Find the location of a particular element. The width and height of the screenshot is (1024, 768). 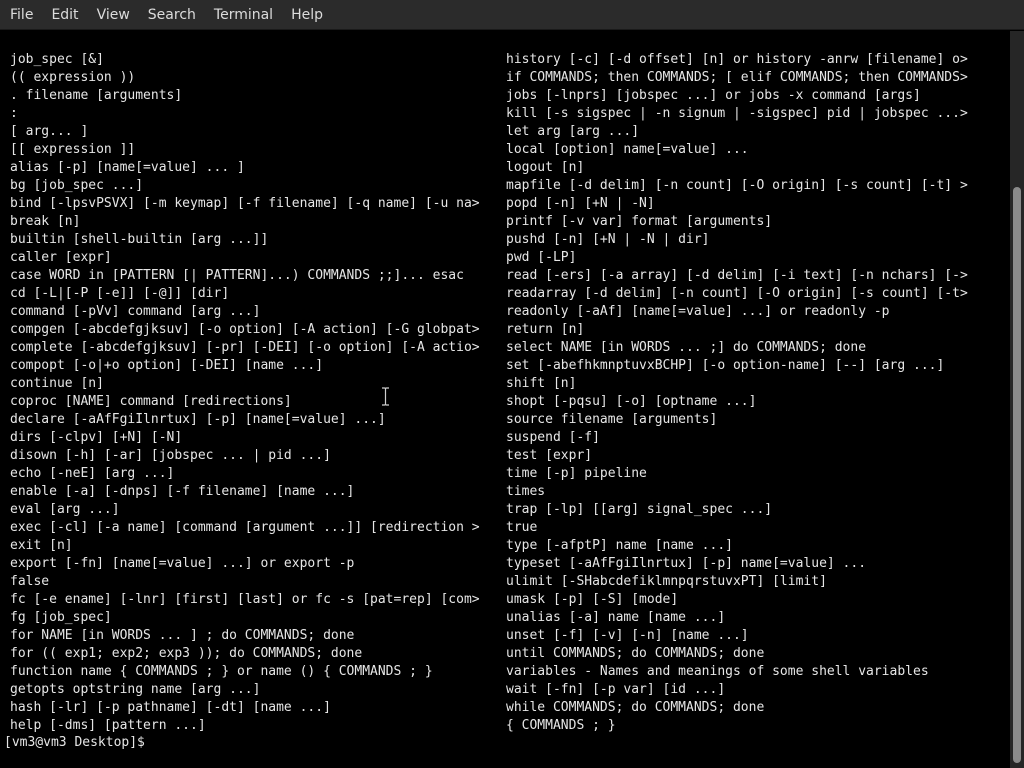

output-line: popd [-n] [+N | -N] is located at coordinates (580, 203).